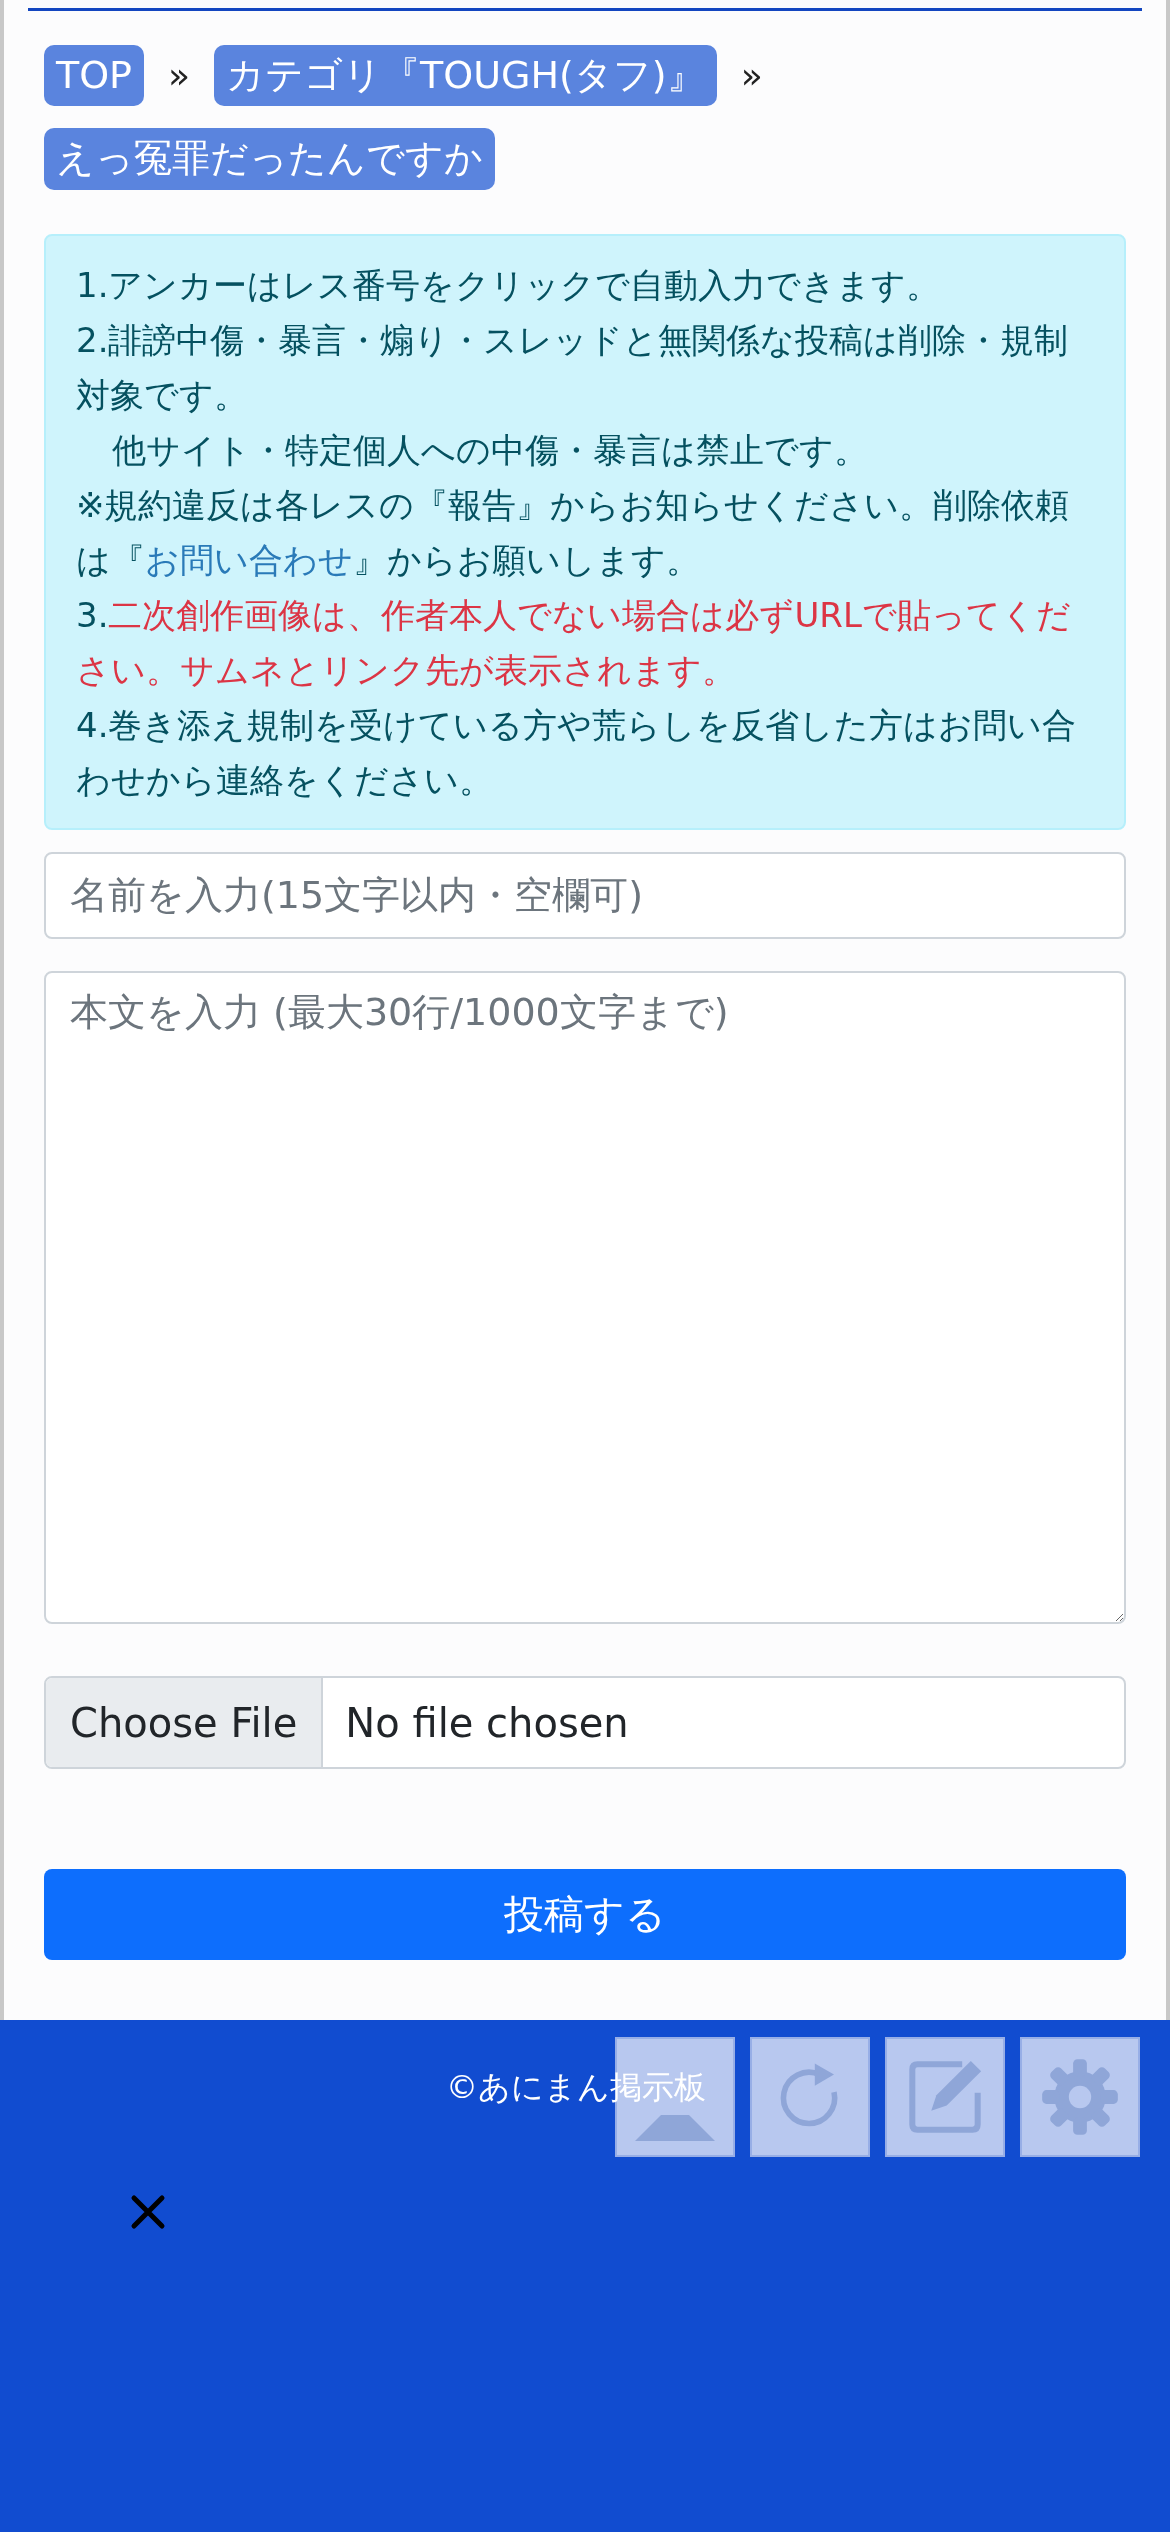 This screenshot has width=1170, height=2532. I want to click on notice-paragraph: 3.二次創作画像は、作者本人でない場合は必ずURLで貼ってください。サムネとリンク先が表示されます。, so click(574, 642).